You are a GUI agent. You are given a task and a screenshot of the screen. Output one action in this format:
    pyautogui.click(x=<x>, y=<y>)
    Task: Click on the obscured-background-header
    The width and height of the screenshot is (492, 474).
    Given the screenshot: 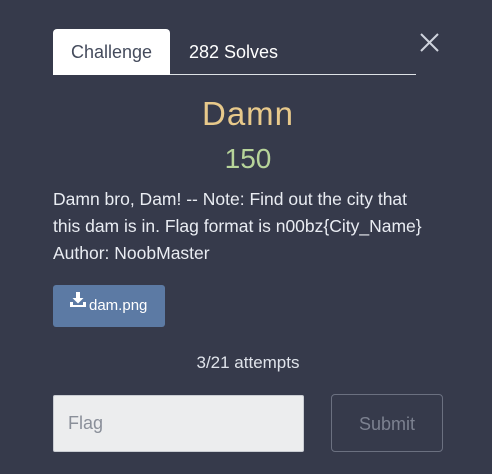 What is the action you would take?
    pyautogui.click(x=246, y=5)
    